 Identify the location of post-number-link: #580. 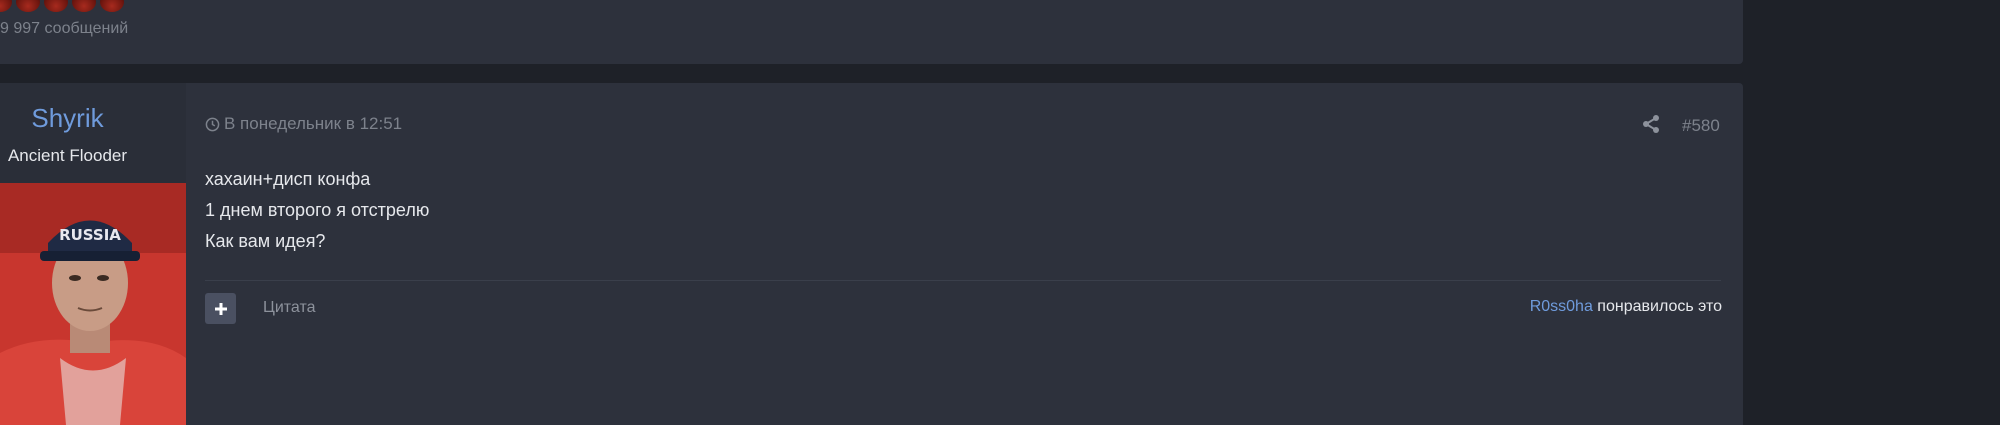
(1701, 126).